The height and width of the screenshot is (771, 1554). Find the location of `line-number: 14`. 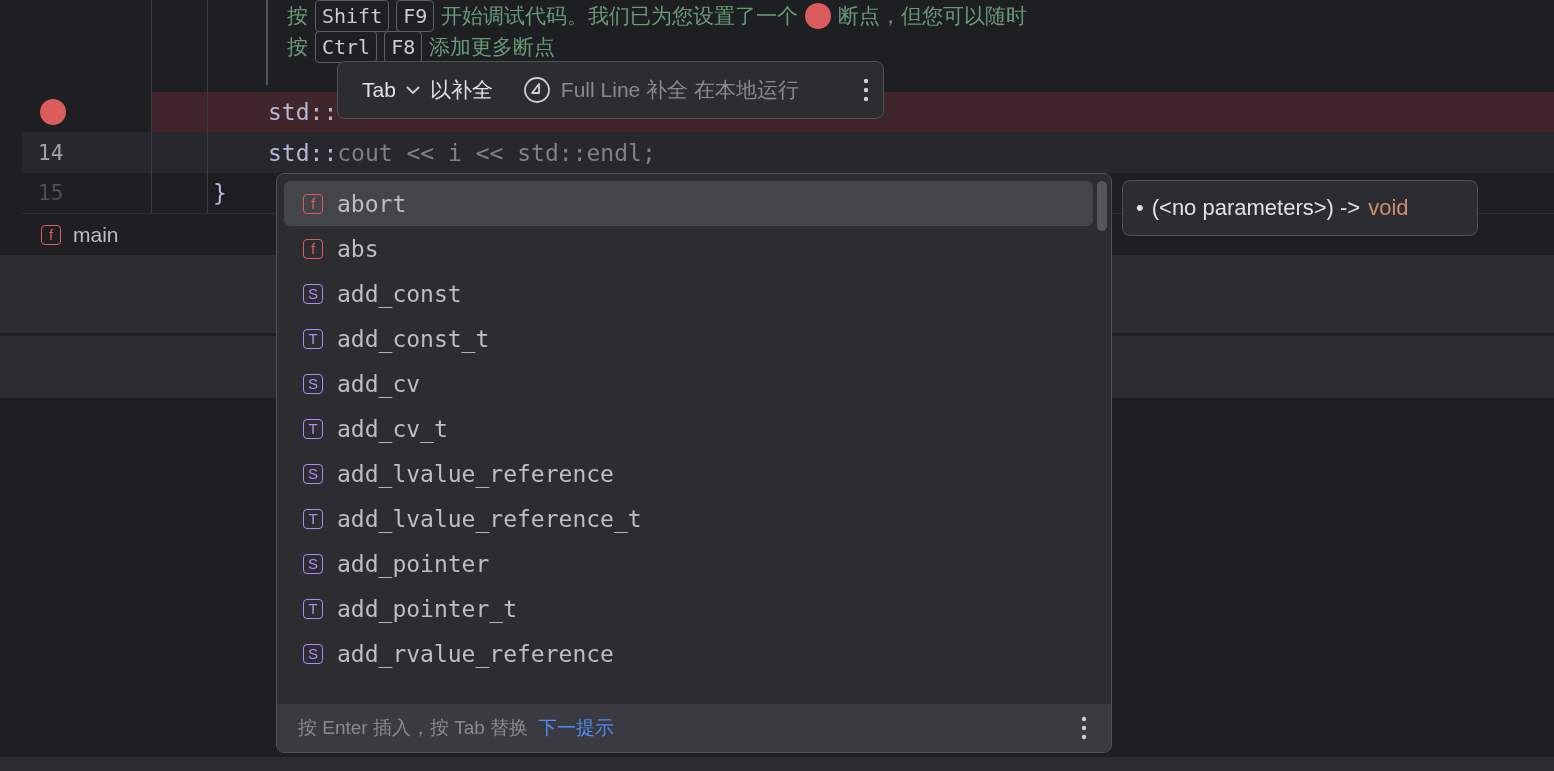

line-number: 14 is located at coordinates (51, 152).